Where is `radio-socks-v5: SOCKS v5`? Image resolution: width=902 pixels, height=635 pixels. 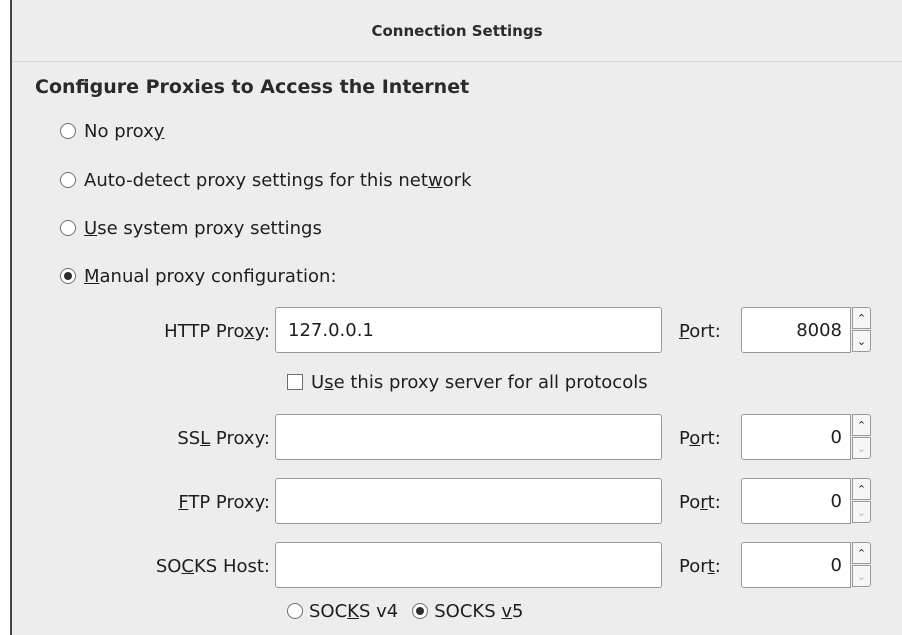 radio-socks-v5: SOCKS v5 is located at coordinates (467, 611).